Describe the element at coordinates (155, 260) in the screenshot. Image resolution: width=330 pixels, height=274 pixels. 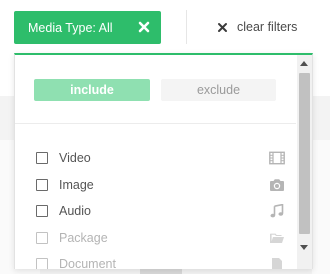
I see `option-document: Document` at that location.